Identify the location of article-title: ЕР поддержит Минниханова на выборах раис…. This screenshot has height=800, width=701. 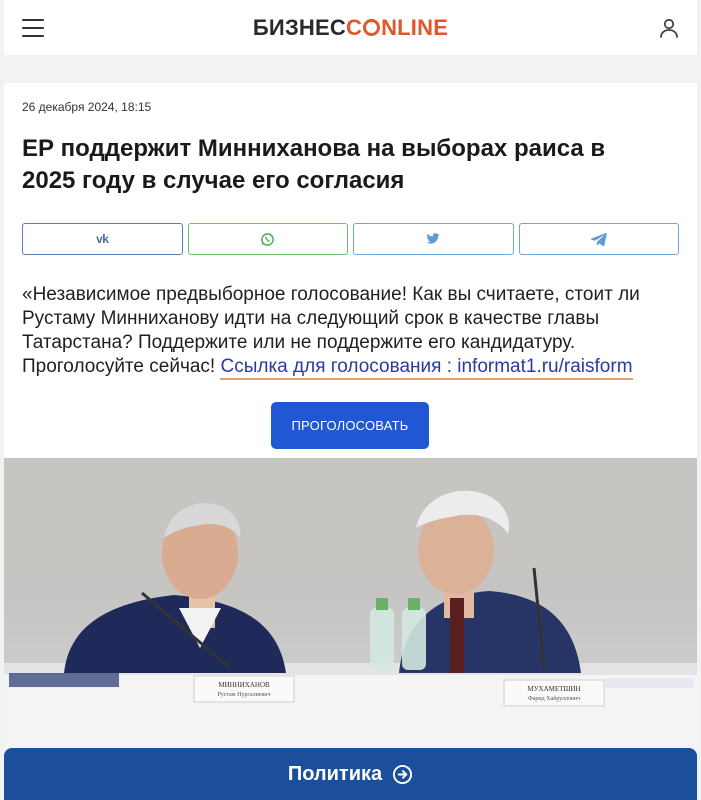
(314, 164).